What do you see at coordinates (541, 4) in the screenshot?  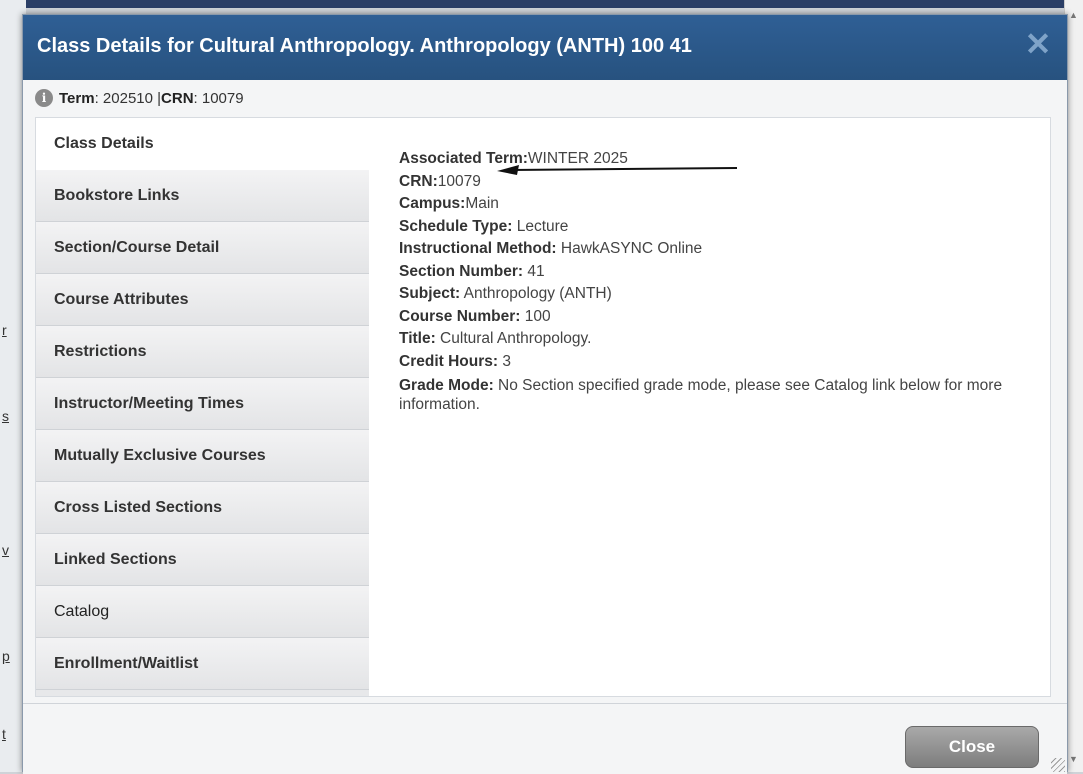 I see `background-header` at bounding box center [541, 4].